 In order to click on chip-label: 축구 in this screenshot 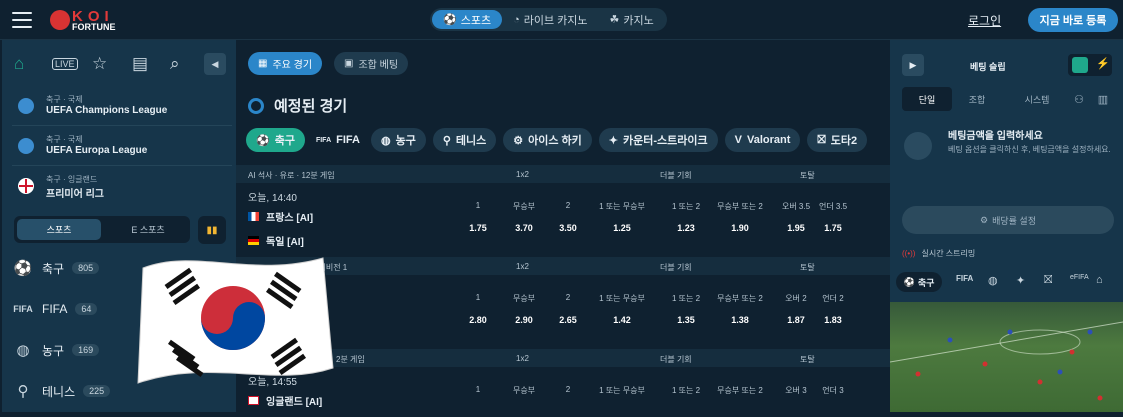, I will do `click(926, 282)`.